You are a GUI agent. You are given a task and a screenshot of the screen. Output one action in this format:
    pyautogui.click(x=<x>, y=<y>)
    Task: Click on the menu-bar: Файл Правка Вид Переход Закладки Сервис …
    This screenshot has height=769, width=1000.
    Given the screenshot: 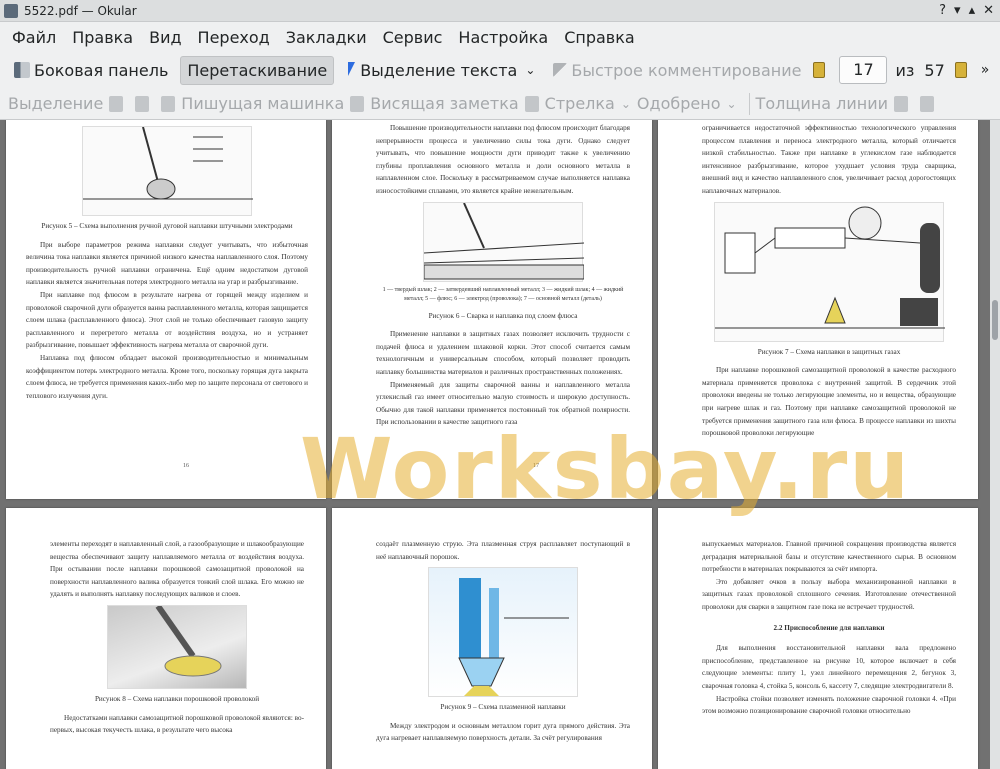 What is the action you would take?
    pyautogui.click(x=500, y=37)
    